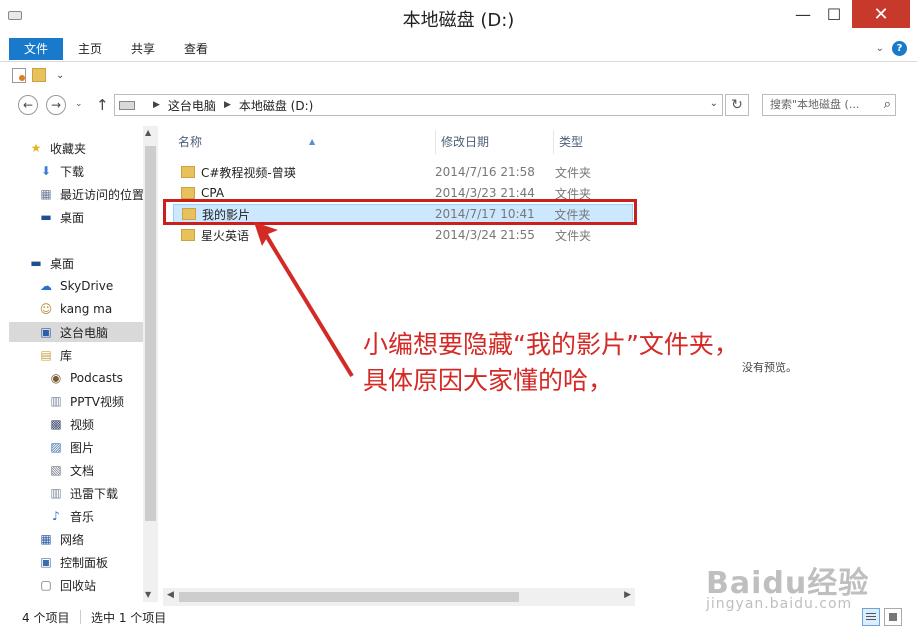 The height and width of the screenshot is (637, 917). I want to click on file-date: 2014/7/16 21:58, so click(485, 172).